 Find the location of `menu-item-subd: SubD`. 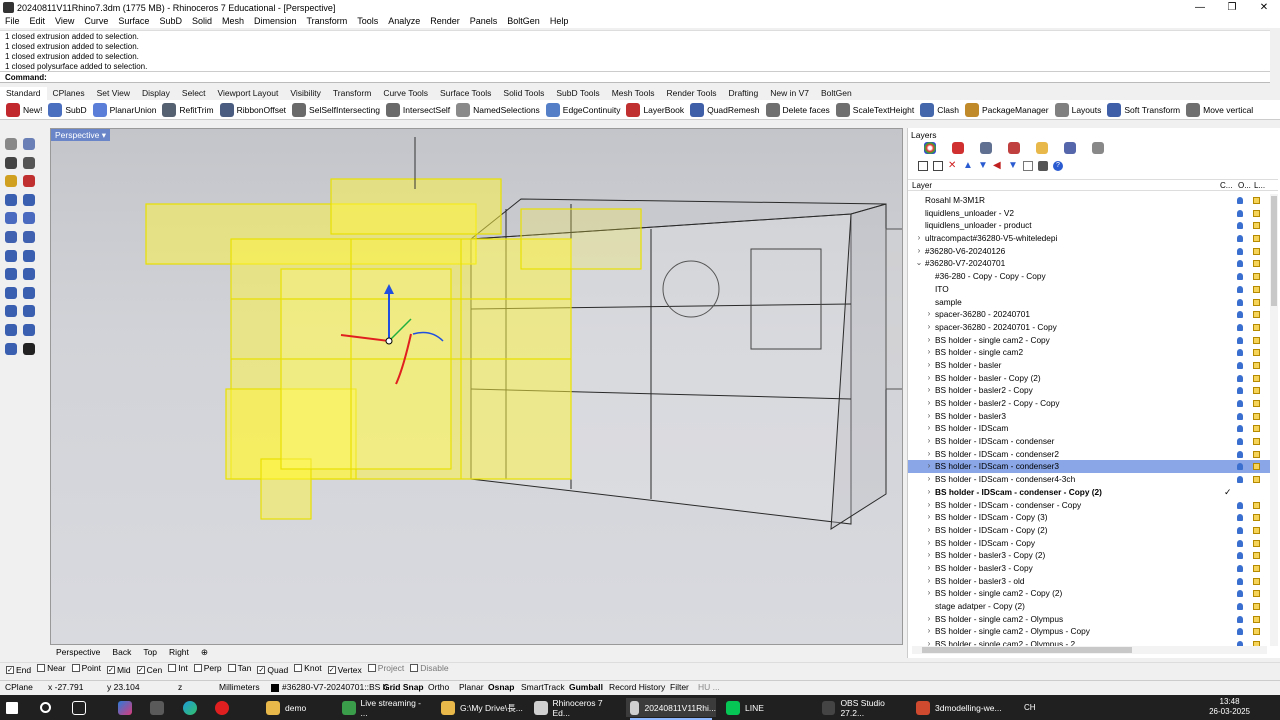

menu-item-subd: SubD is located at coordinates (170, 21).